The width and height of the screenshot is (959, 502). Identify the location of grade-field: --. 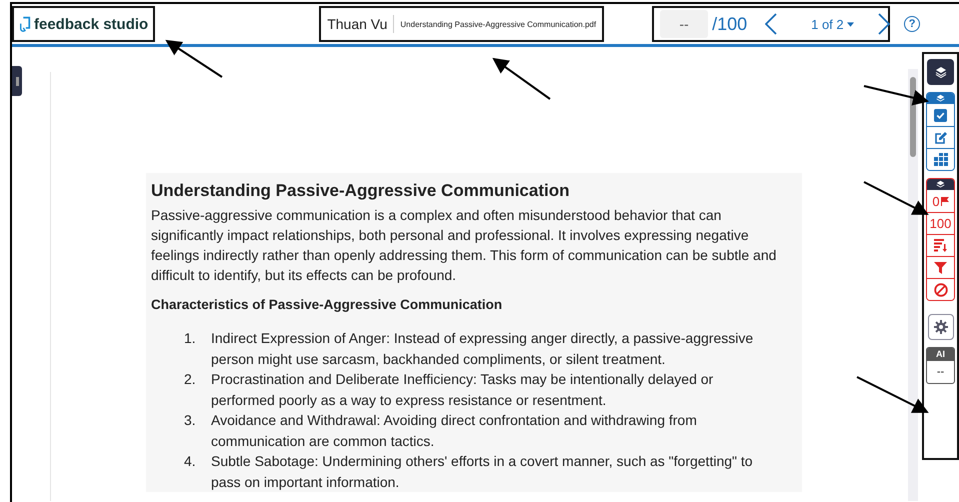
(684, 24).